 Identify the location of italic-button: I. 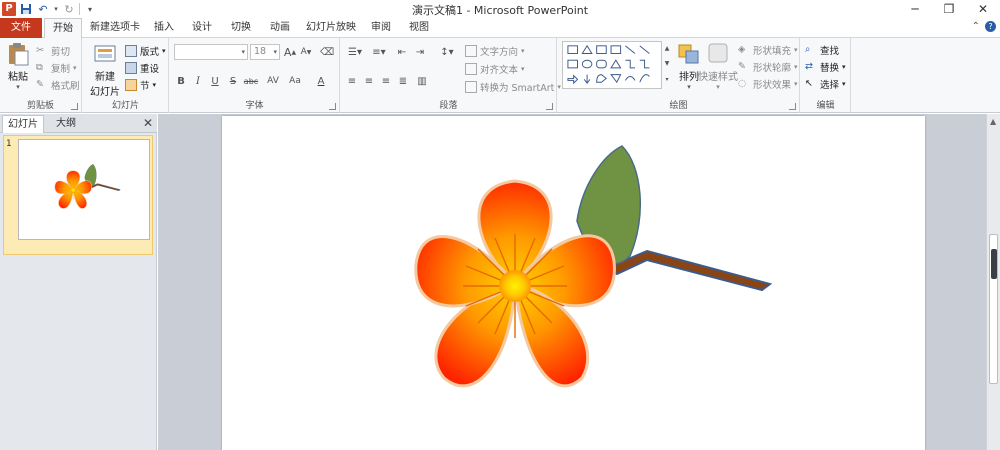
(198, 81).